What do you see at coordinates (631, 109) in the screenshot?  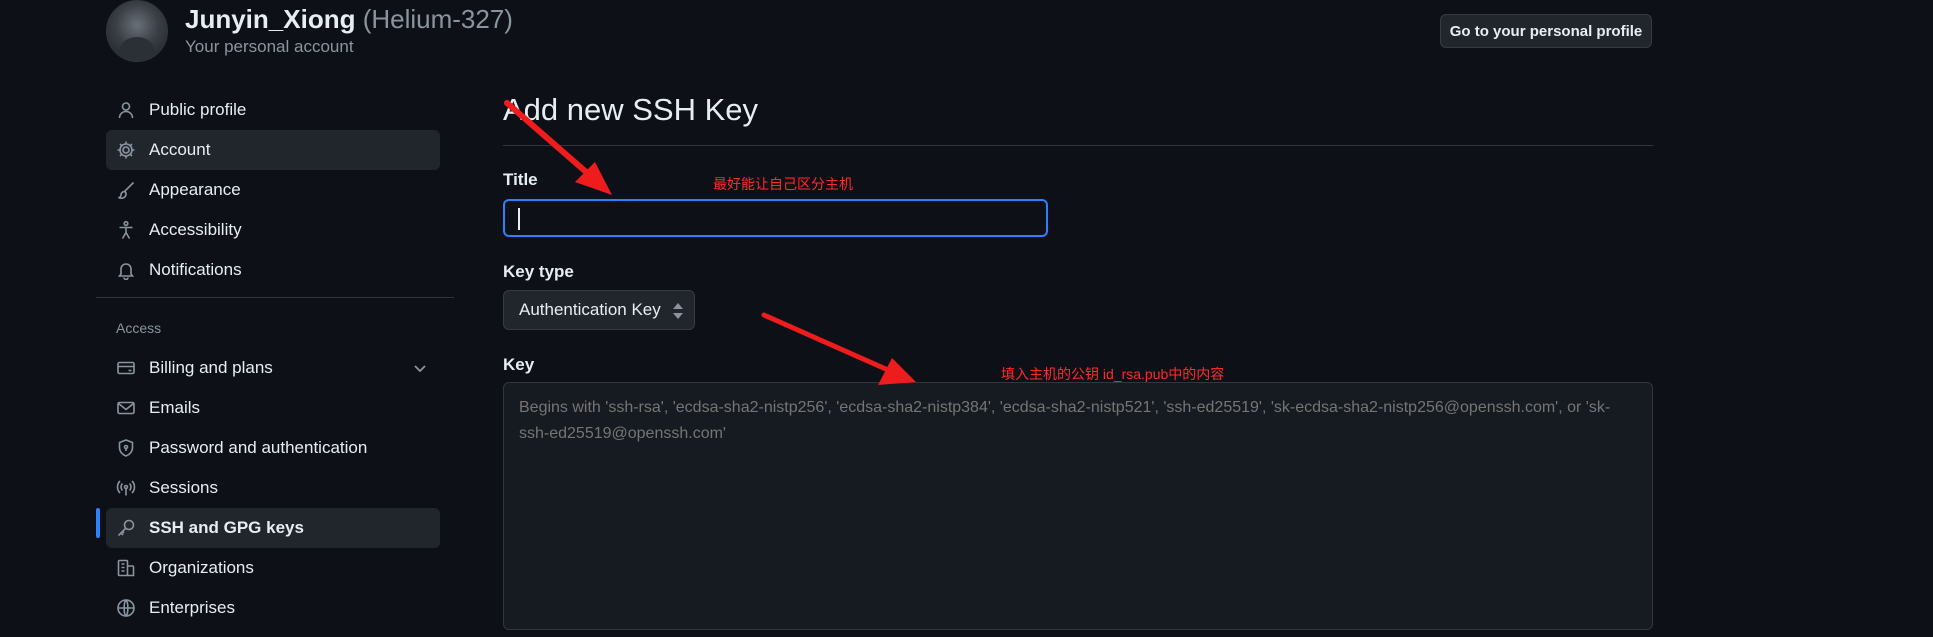 I see `page-title: Add new SSH Key` at bounding box center [631, 109].